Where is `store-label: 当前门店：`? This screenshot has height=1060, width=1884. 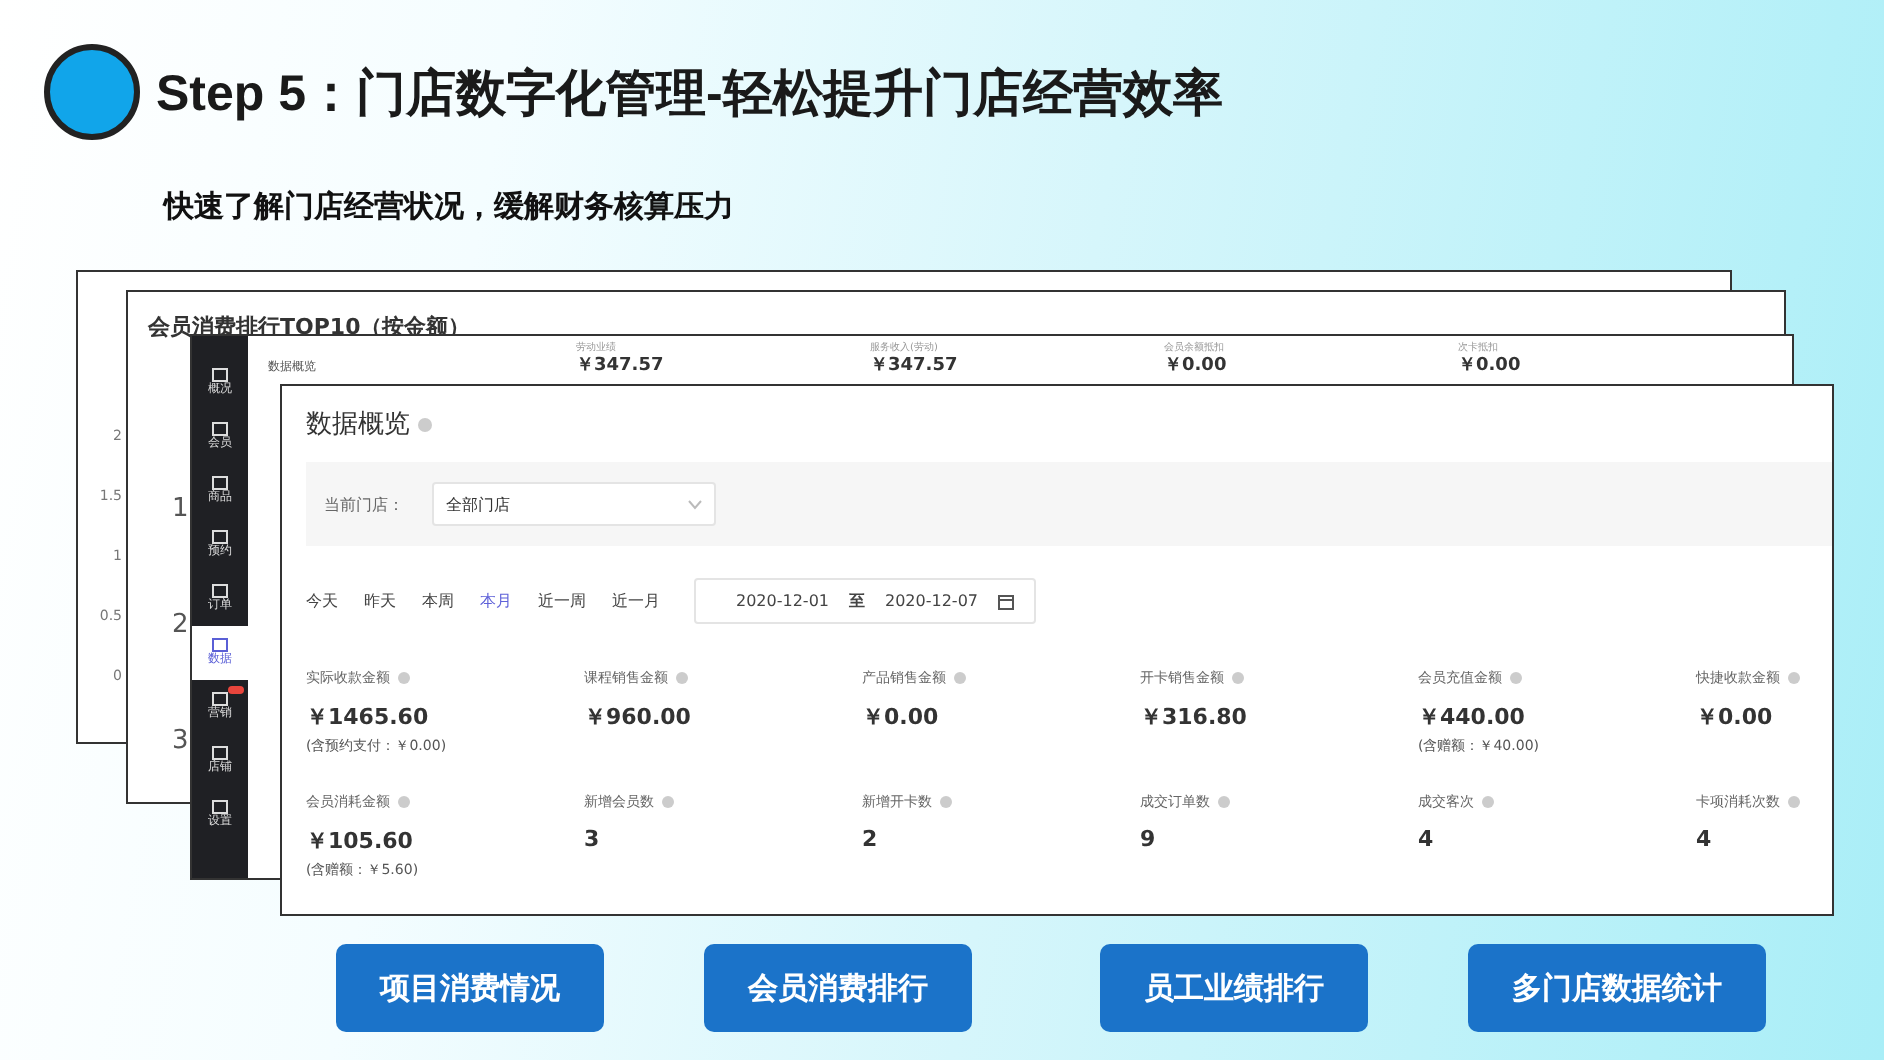
store-label: 当前门店： is located at coordinates (364, 504).